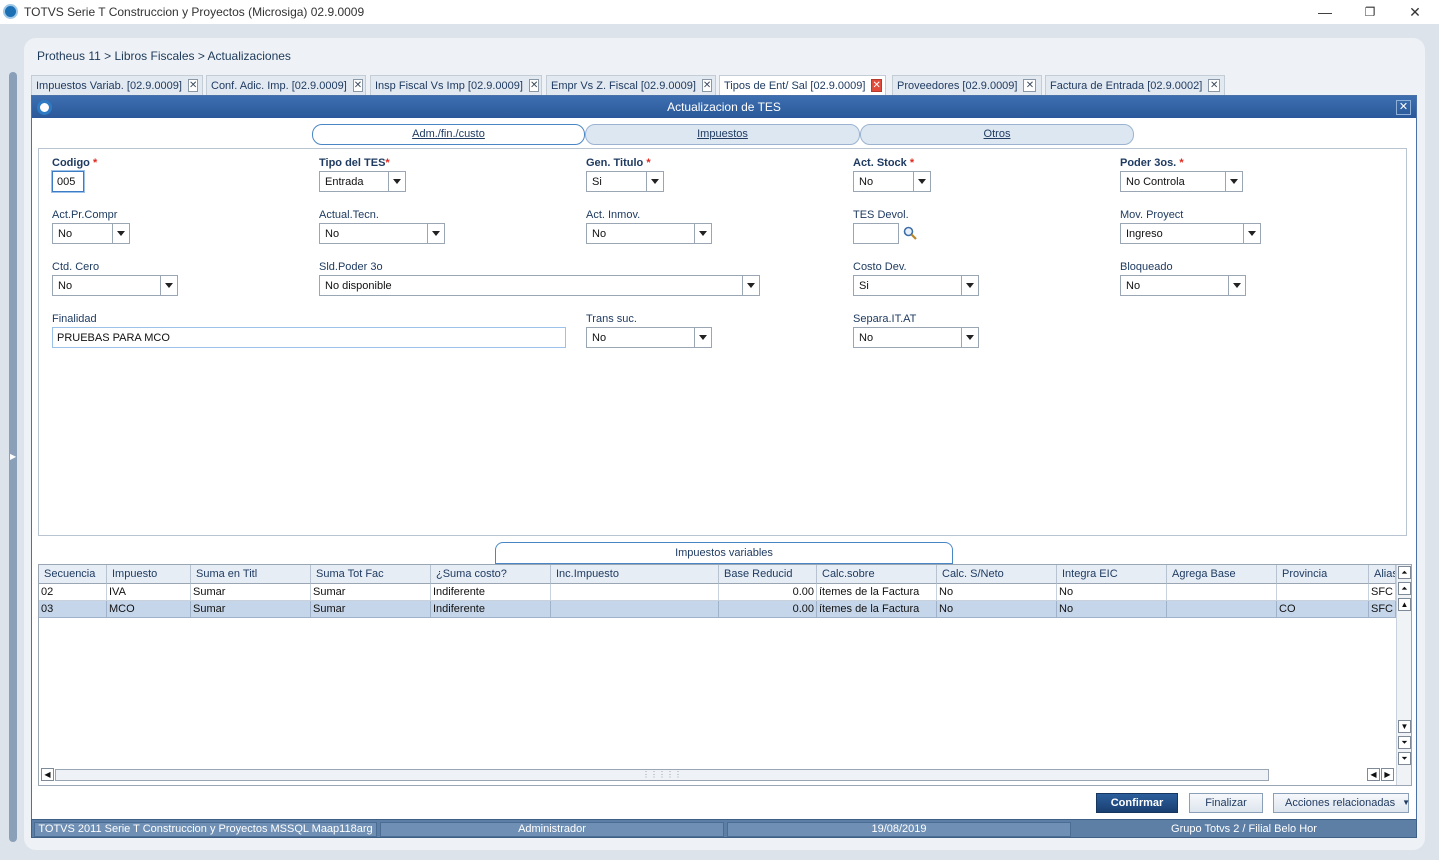  What do you see at coordinates (539, 285) in the screenshot?
I see `sld-poder-3o-select: No disponible` at bounding box center [539, 285].